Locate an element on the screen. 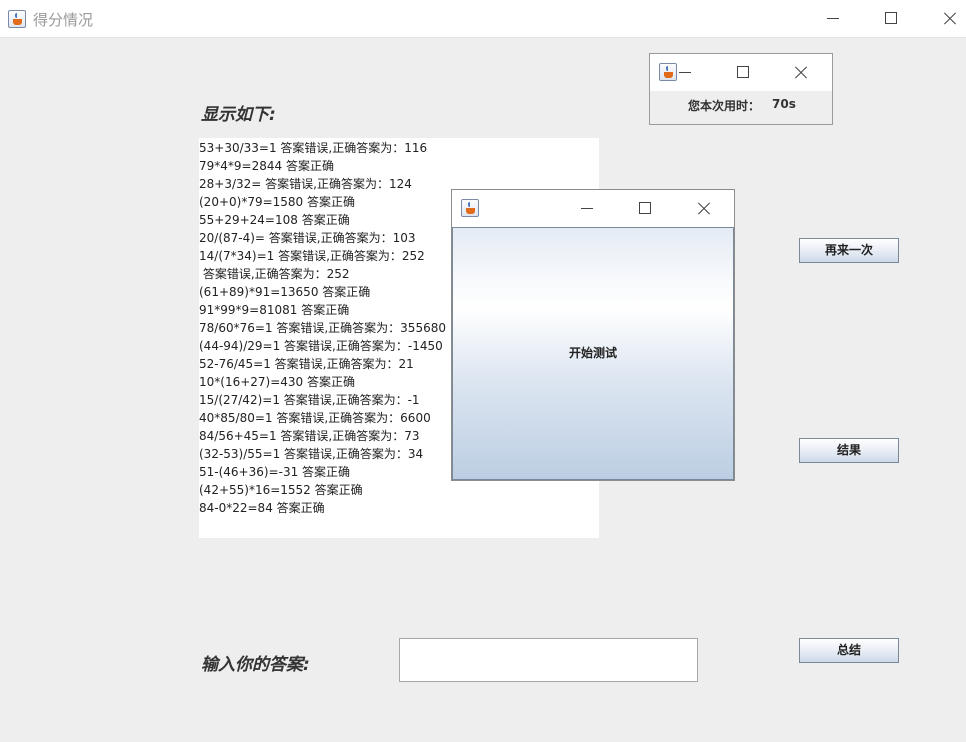  window-title: 得分情况 is located at coordinates (63, 20).